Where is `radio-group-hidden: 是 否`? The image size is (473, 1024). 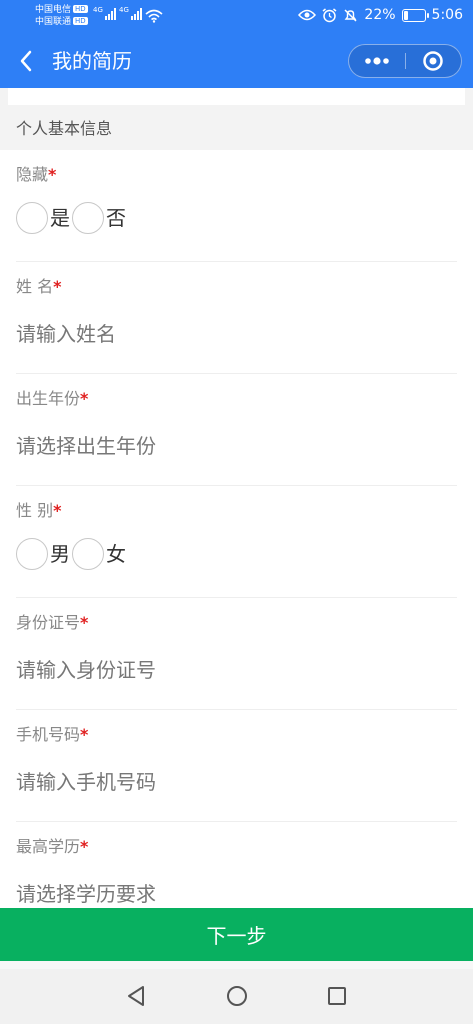
radio-group-hidden: 是 否 is located at coordinates (72, 218).